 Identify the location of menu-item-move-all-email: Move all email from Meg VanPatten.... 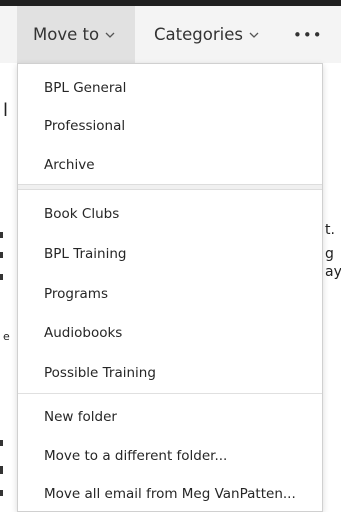
(170, 494).